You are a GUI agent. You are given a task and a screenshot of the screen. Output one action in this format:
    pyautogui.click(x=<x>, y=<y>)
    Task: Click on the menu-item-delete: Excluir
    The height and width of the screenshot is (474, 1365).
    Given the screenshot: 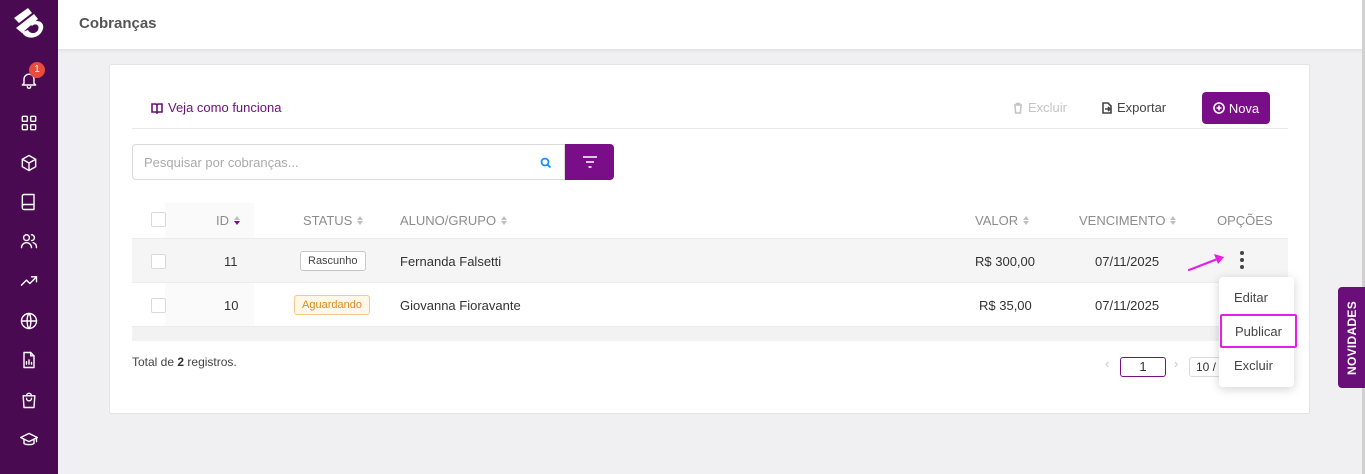 What is the action you would take?
    pyautogui.click(x=1256, y=365)
    